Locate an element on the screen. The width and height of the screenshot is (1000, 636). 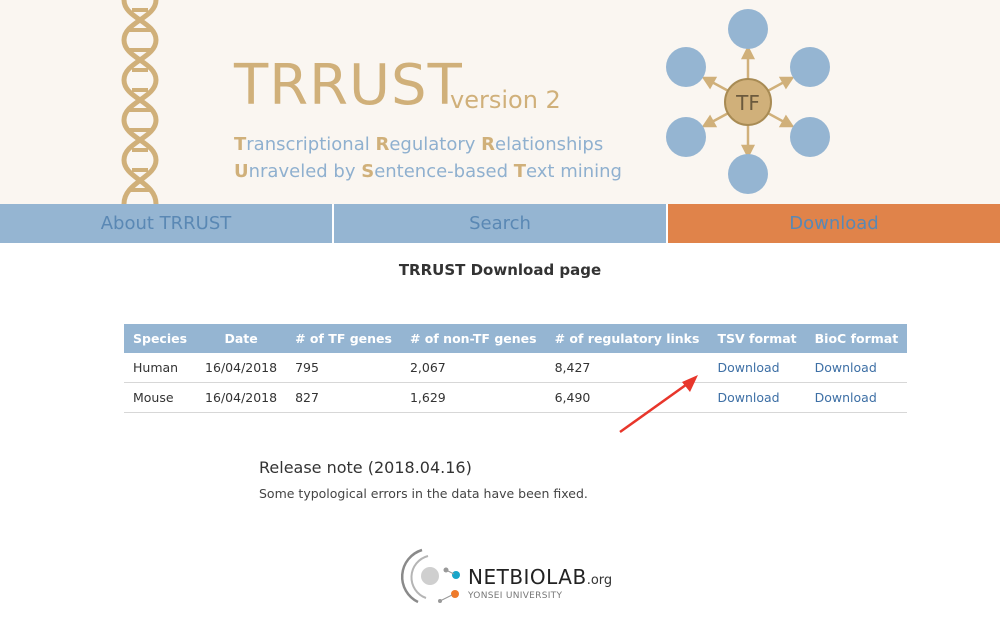
tagline-line-2: Unraveled by Sentence-based Text mining is located at coordinates (428, 171).